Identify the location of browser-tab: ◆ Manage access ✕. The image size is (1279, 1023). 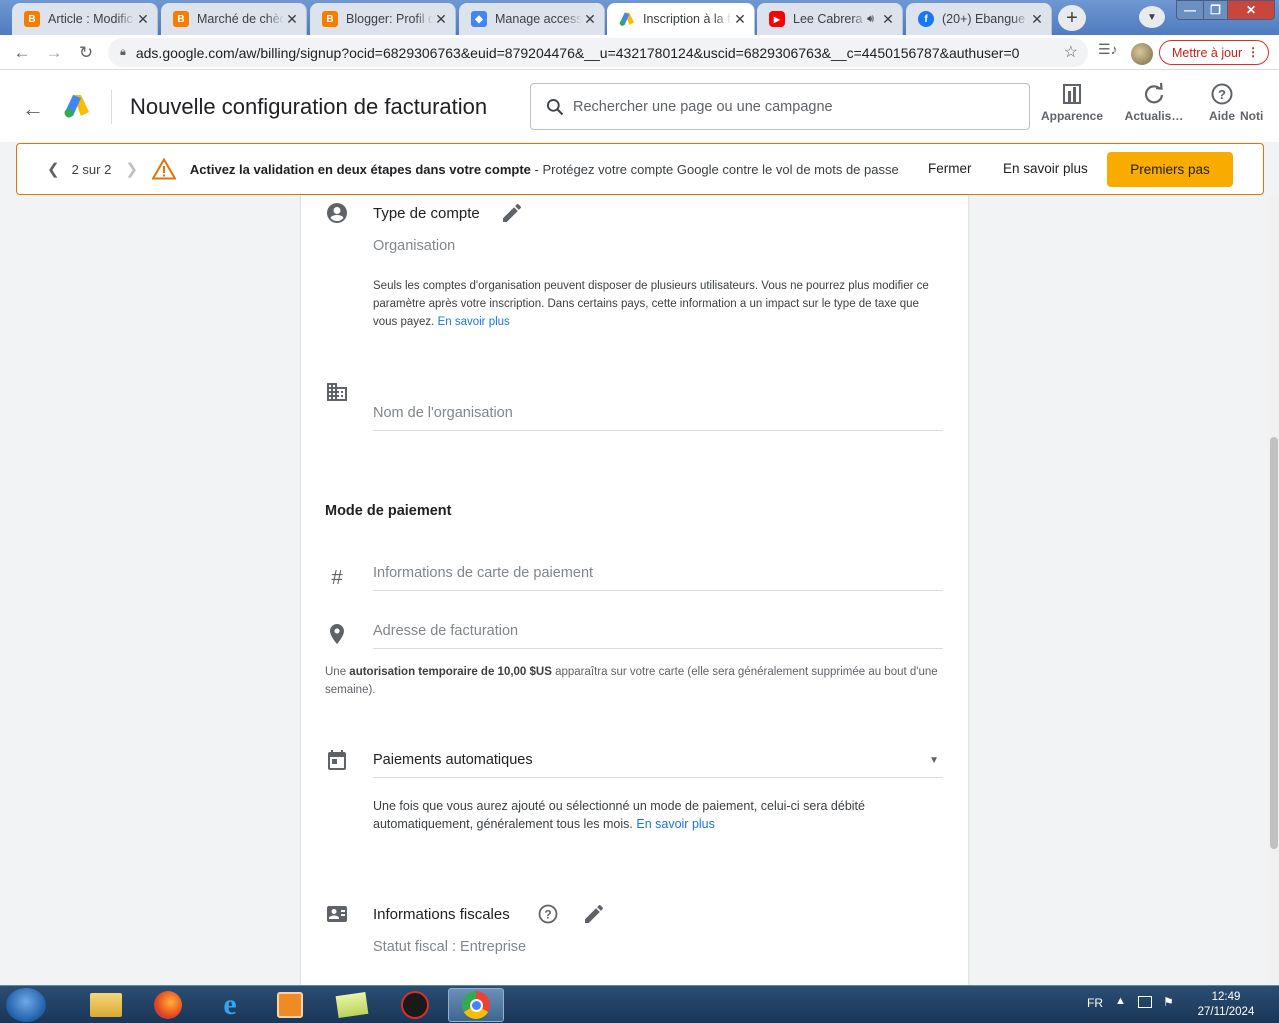
(532, 19).